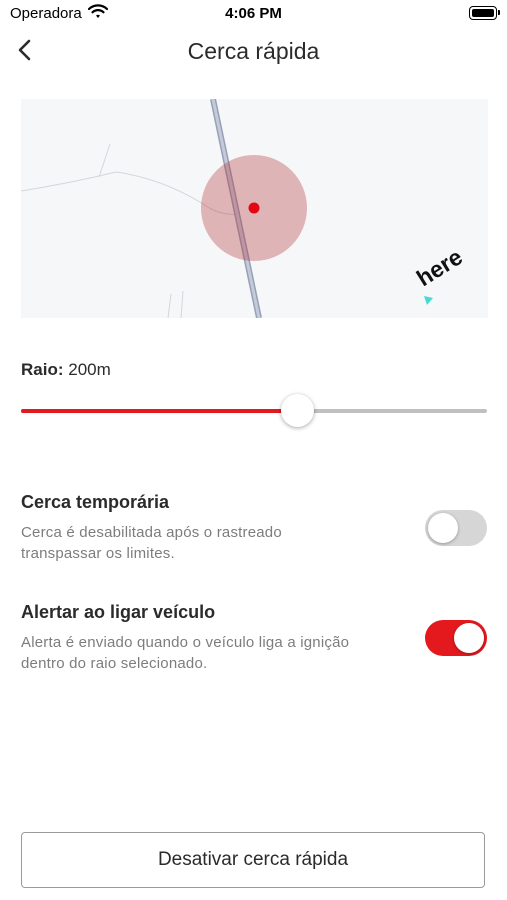 This screenshot has height=900, width=507. I want to click on page-title: Cerca rápida, so click(253, 51).